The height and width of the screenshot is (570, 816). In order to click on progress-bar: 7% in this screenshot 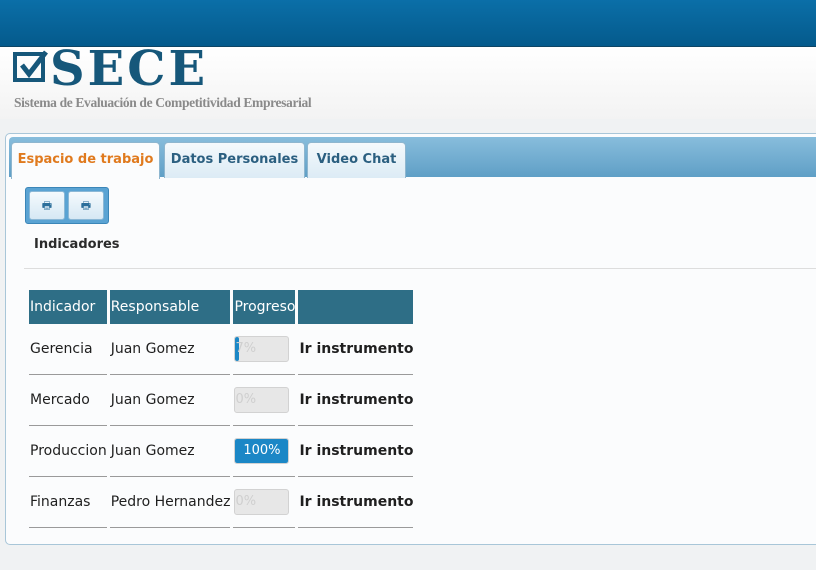, I will do `click(262, 349)`.